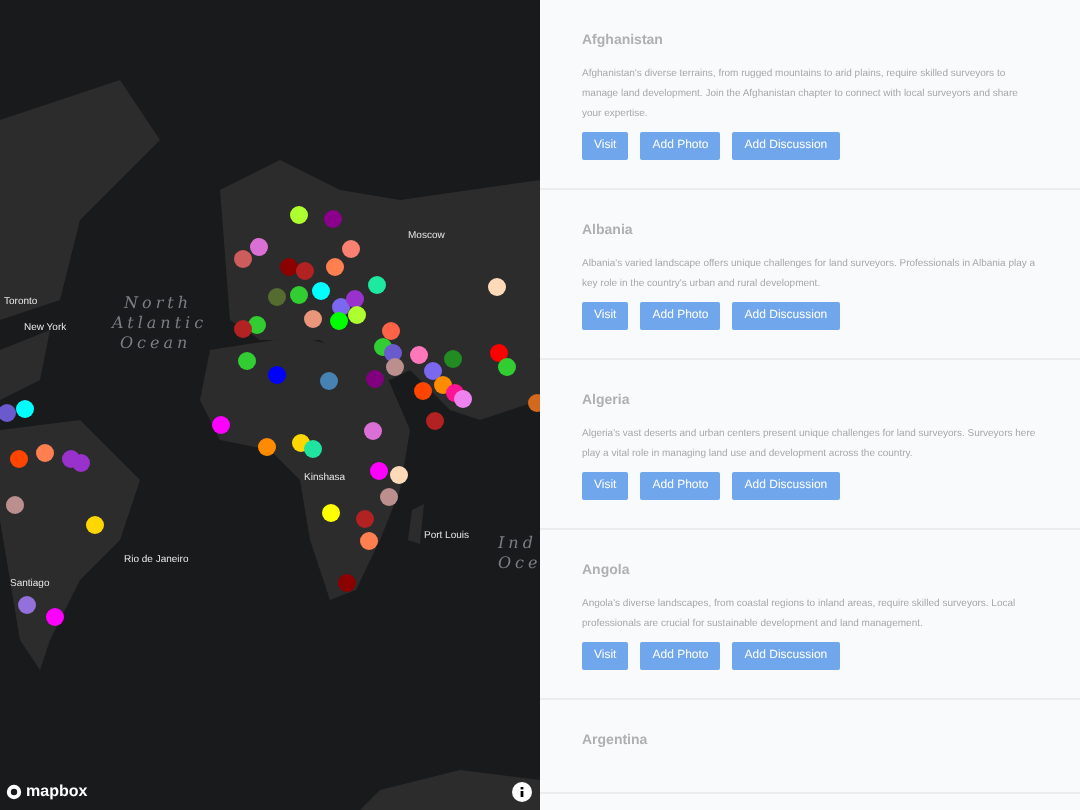  Describe the element at coordinates (519, 564) in the screenshot. I see `ocean-label: Oce` at that location.